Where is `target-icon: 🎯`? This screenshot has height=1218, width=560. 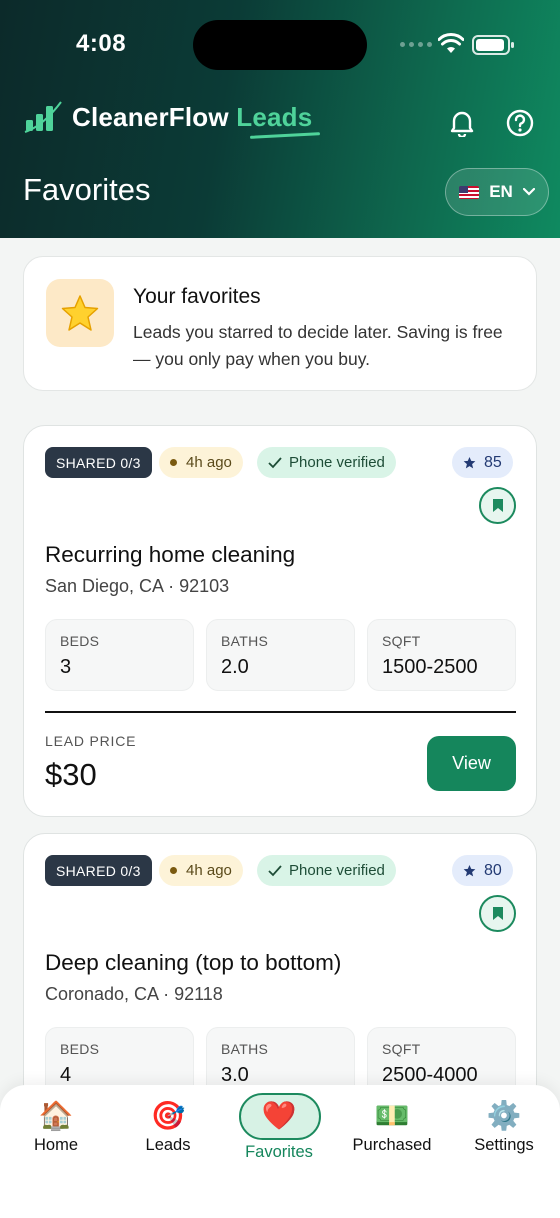
target-icon: 🎯 is located at coordinates (168, 1115).